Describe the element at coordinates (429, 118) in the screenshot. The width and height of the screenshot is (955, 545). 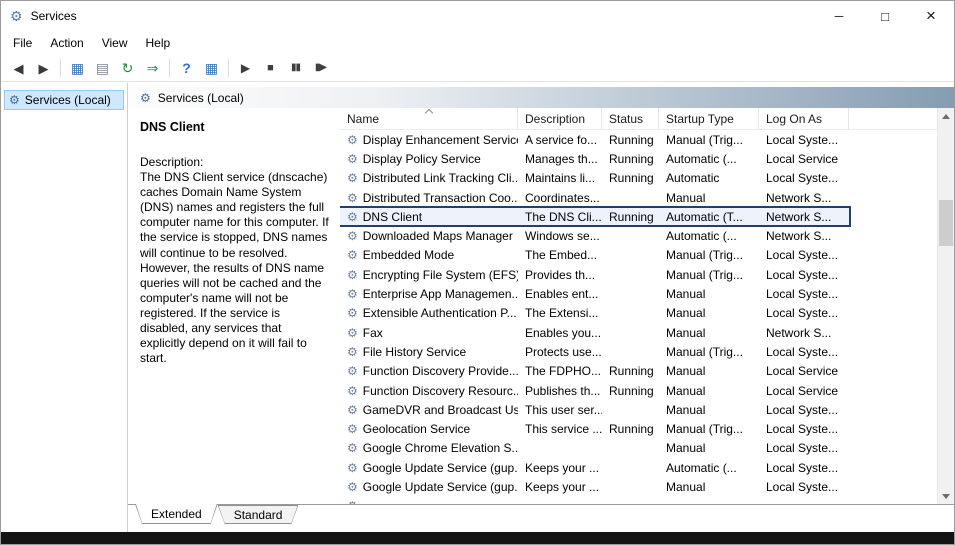
I see `column-header-name: Name` at that location.